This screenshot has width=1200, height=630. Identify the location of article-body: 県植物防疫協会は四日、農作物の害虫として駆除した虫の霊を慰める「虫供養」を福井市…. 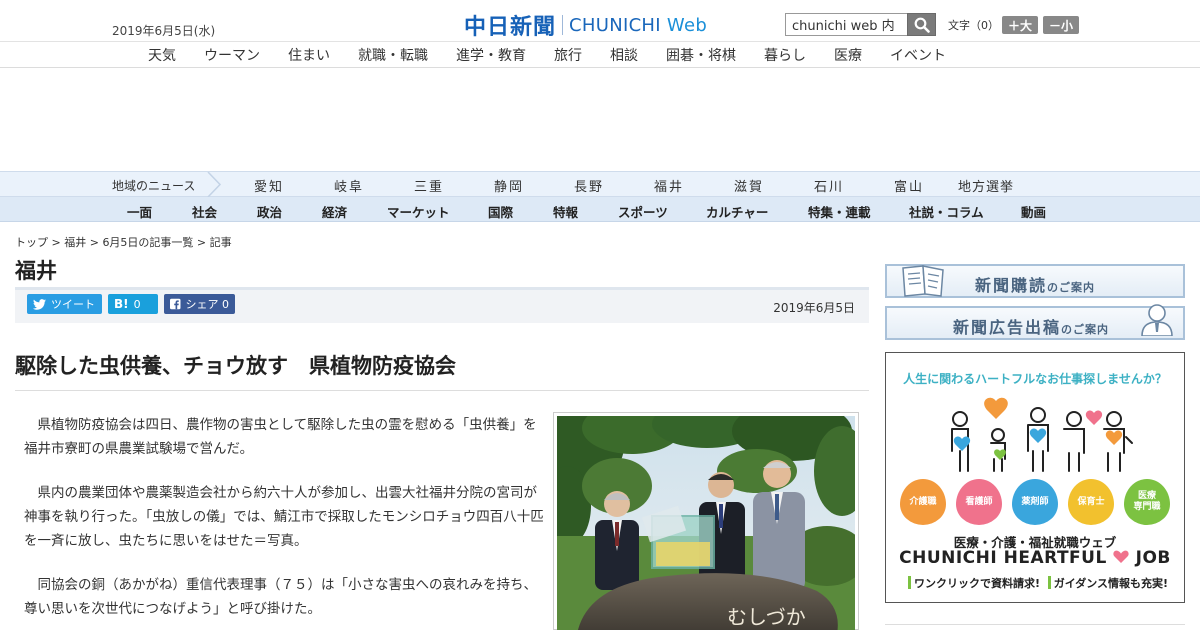
(284, 521).